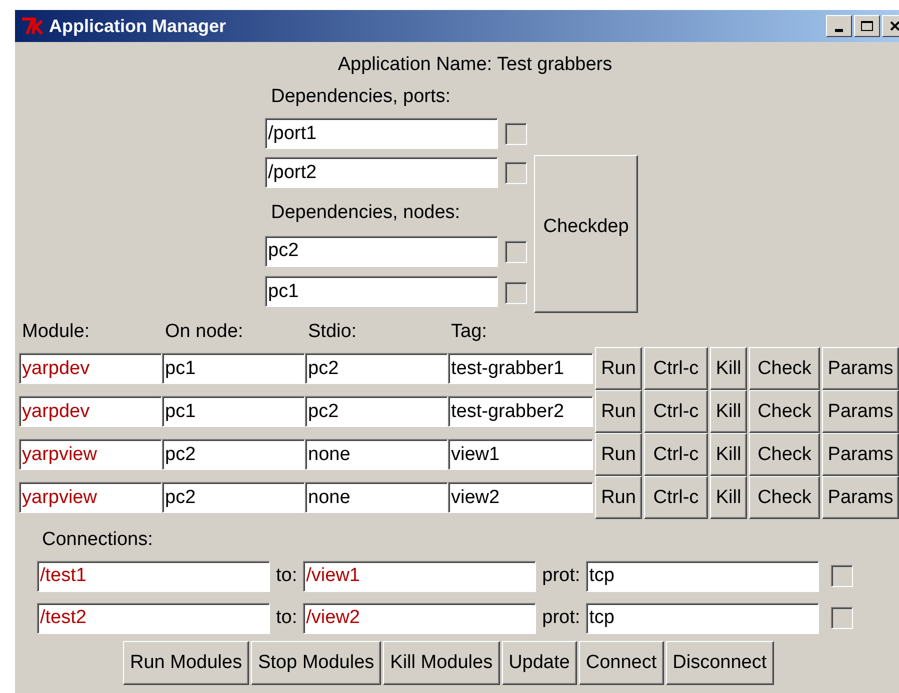 The image size is (899, 693). I want to click on text-field: pc1, so click(381, 292).